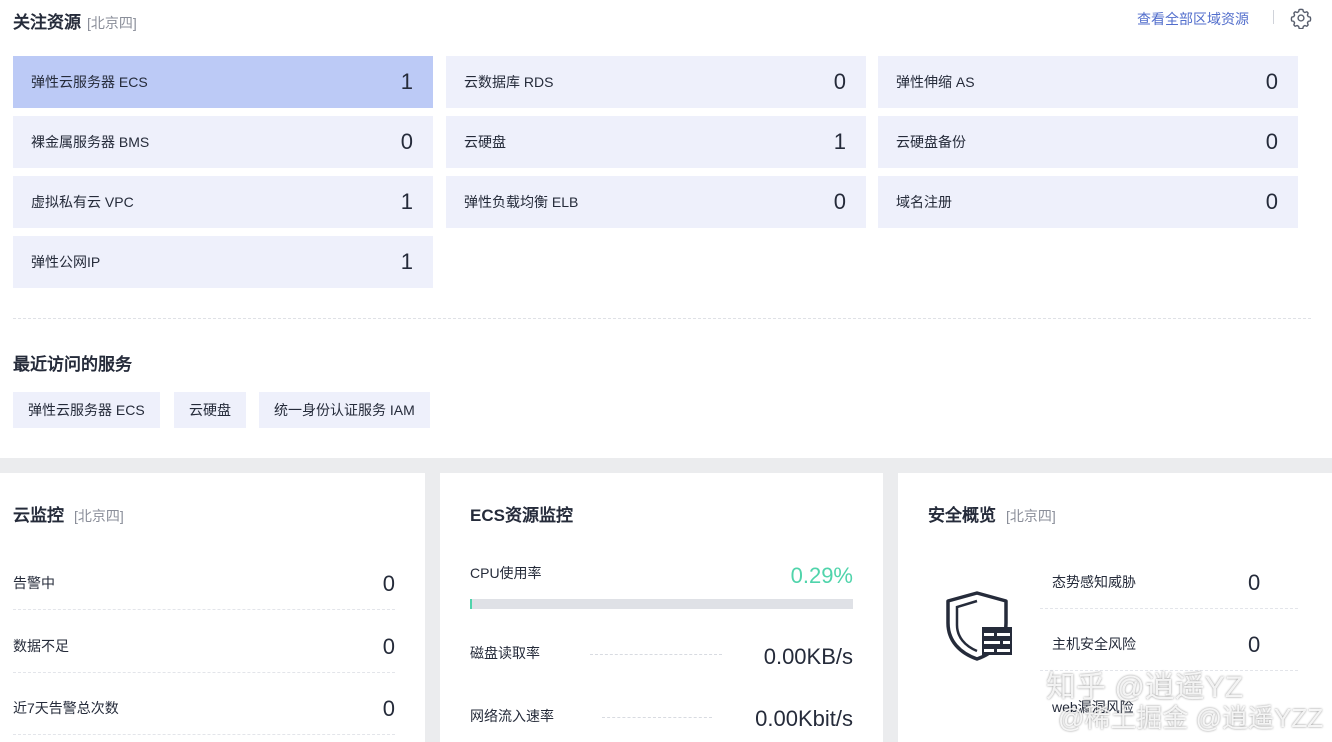 Image resolution: width=1332 pixels, height=742 pixels. Describe the element at coordinates (656, 82) in the screenshot. I see `resource-card-rds: 云数据库 RDS 0` at that location.